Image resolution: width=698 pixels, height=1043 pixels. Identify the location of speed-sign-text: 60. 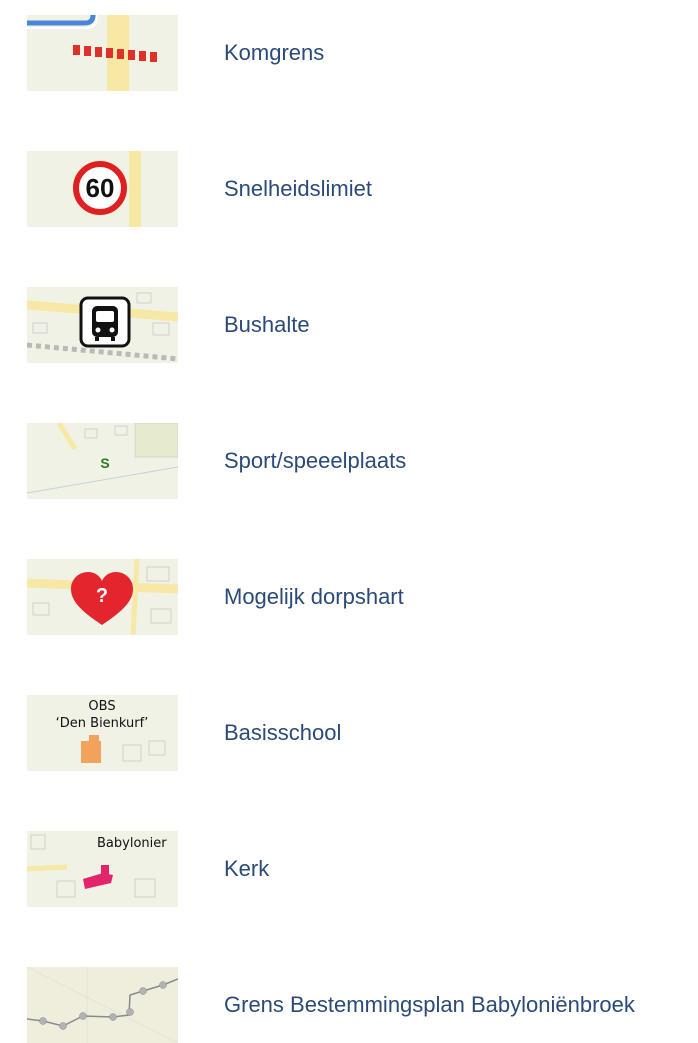
(100, 188).